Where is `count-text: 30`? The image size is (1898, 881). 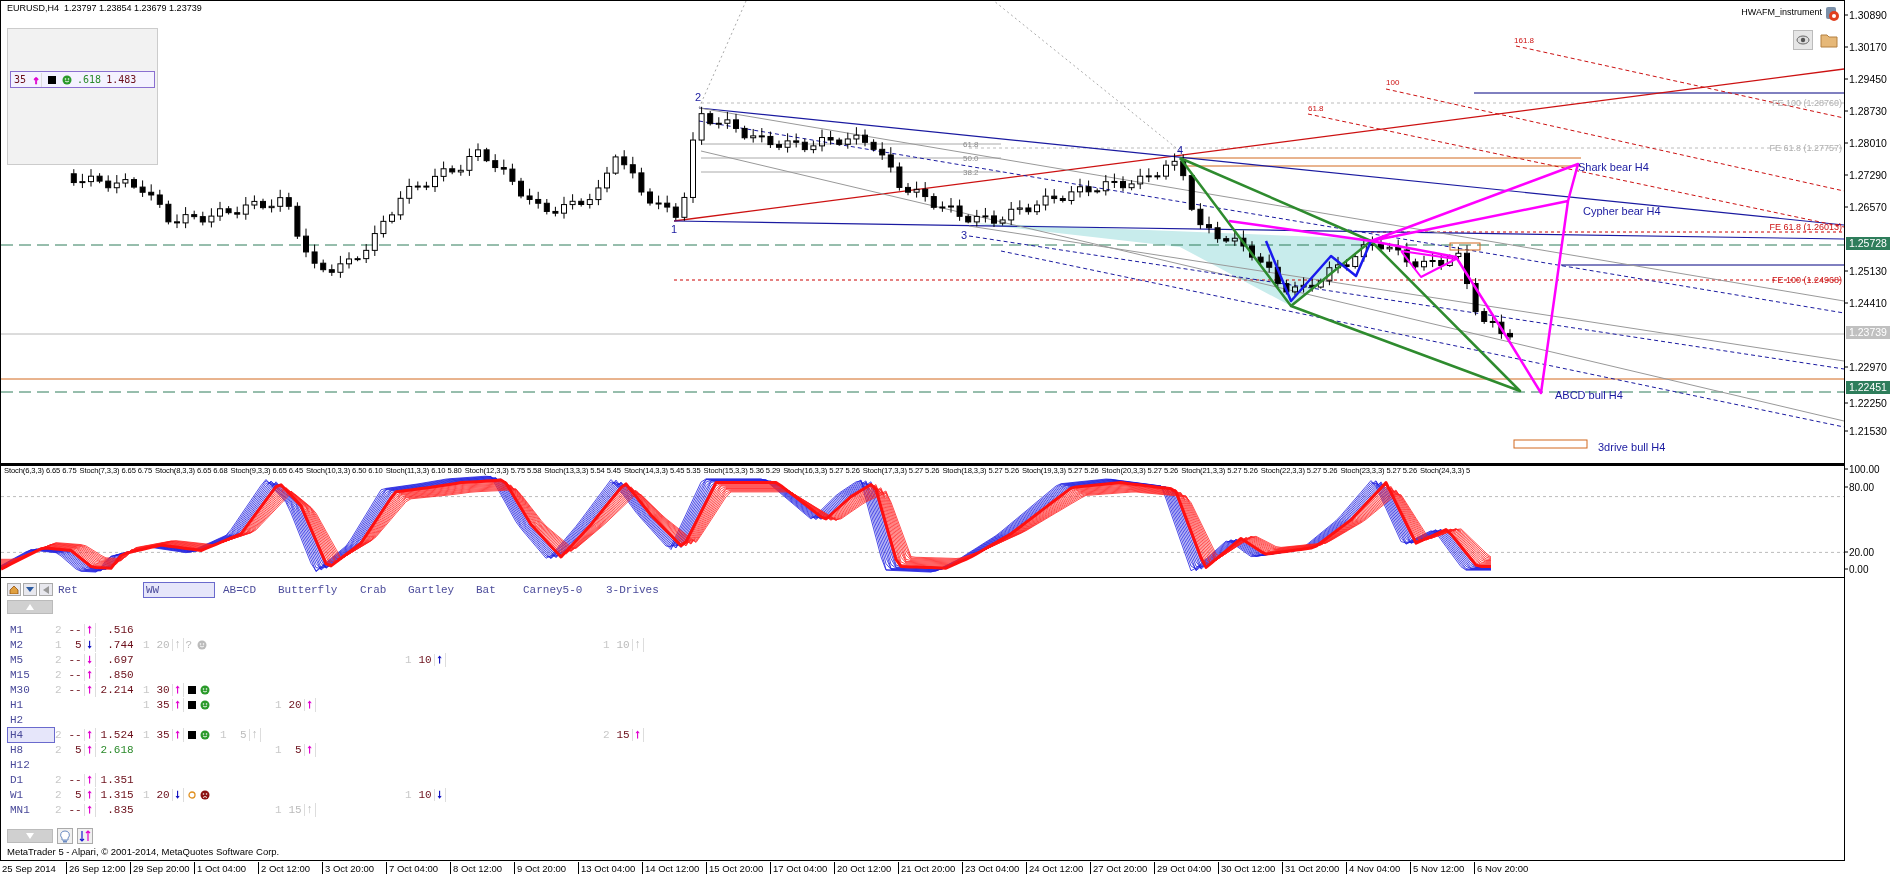 count-text: 30 is located at coordinates (164, 690).